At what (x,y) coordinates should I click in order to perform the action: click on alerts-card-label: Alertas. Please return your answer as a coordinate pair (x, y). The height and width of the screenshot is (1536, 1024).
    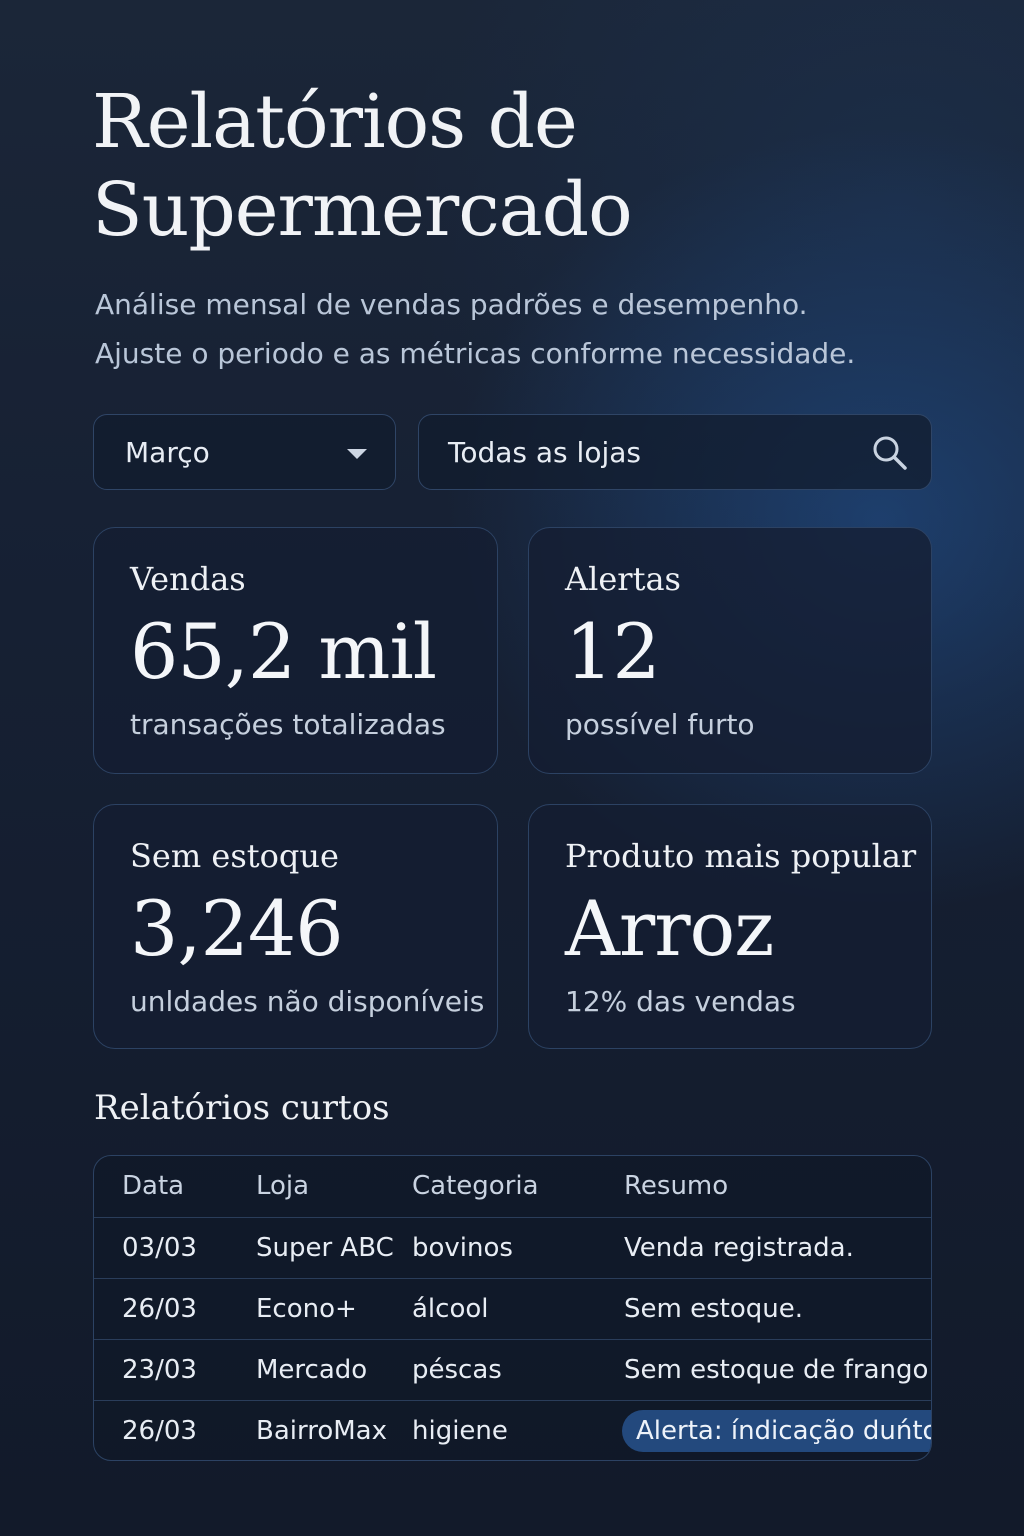
    Looking at the image, I should click on (623, 579).